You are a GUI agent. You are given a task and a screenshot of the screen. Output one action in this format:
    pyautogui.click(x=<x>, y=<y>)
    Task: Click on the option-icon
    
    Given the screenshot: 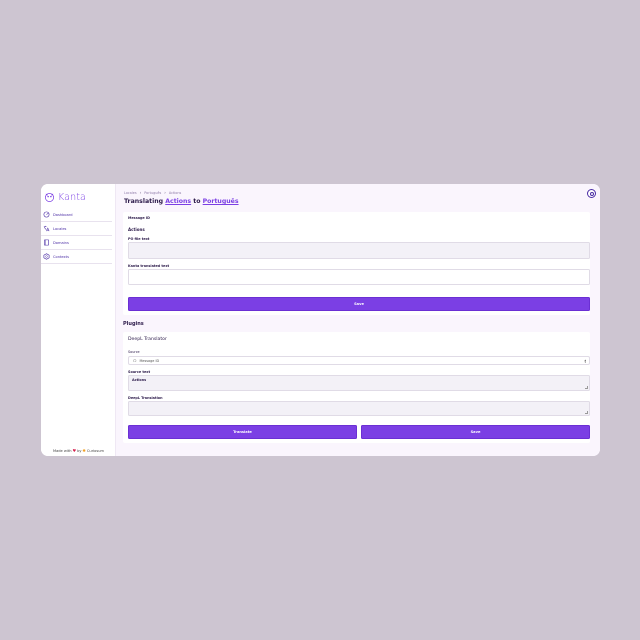 What is the action you would take?
    pyautogui.click(x=135, y=360)
    